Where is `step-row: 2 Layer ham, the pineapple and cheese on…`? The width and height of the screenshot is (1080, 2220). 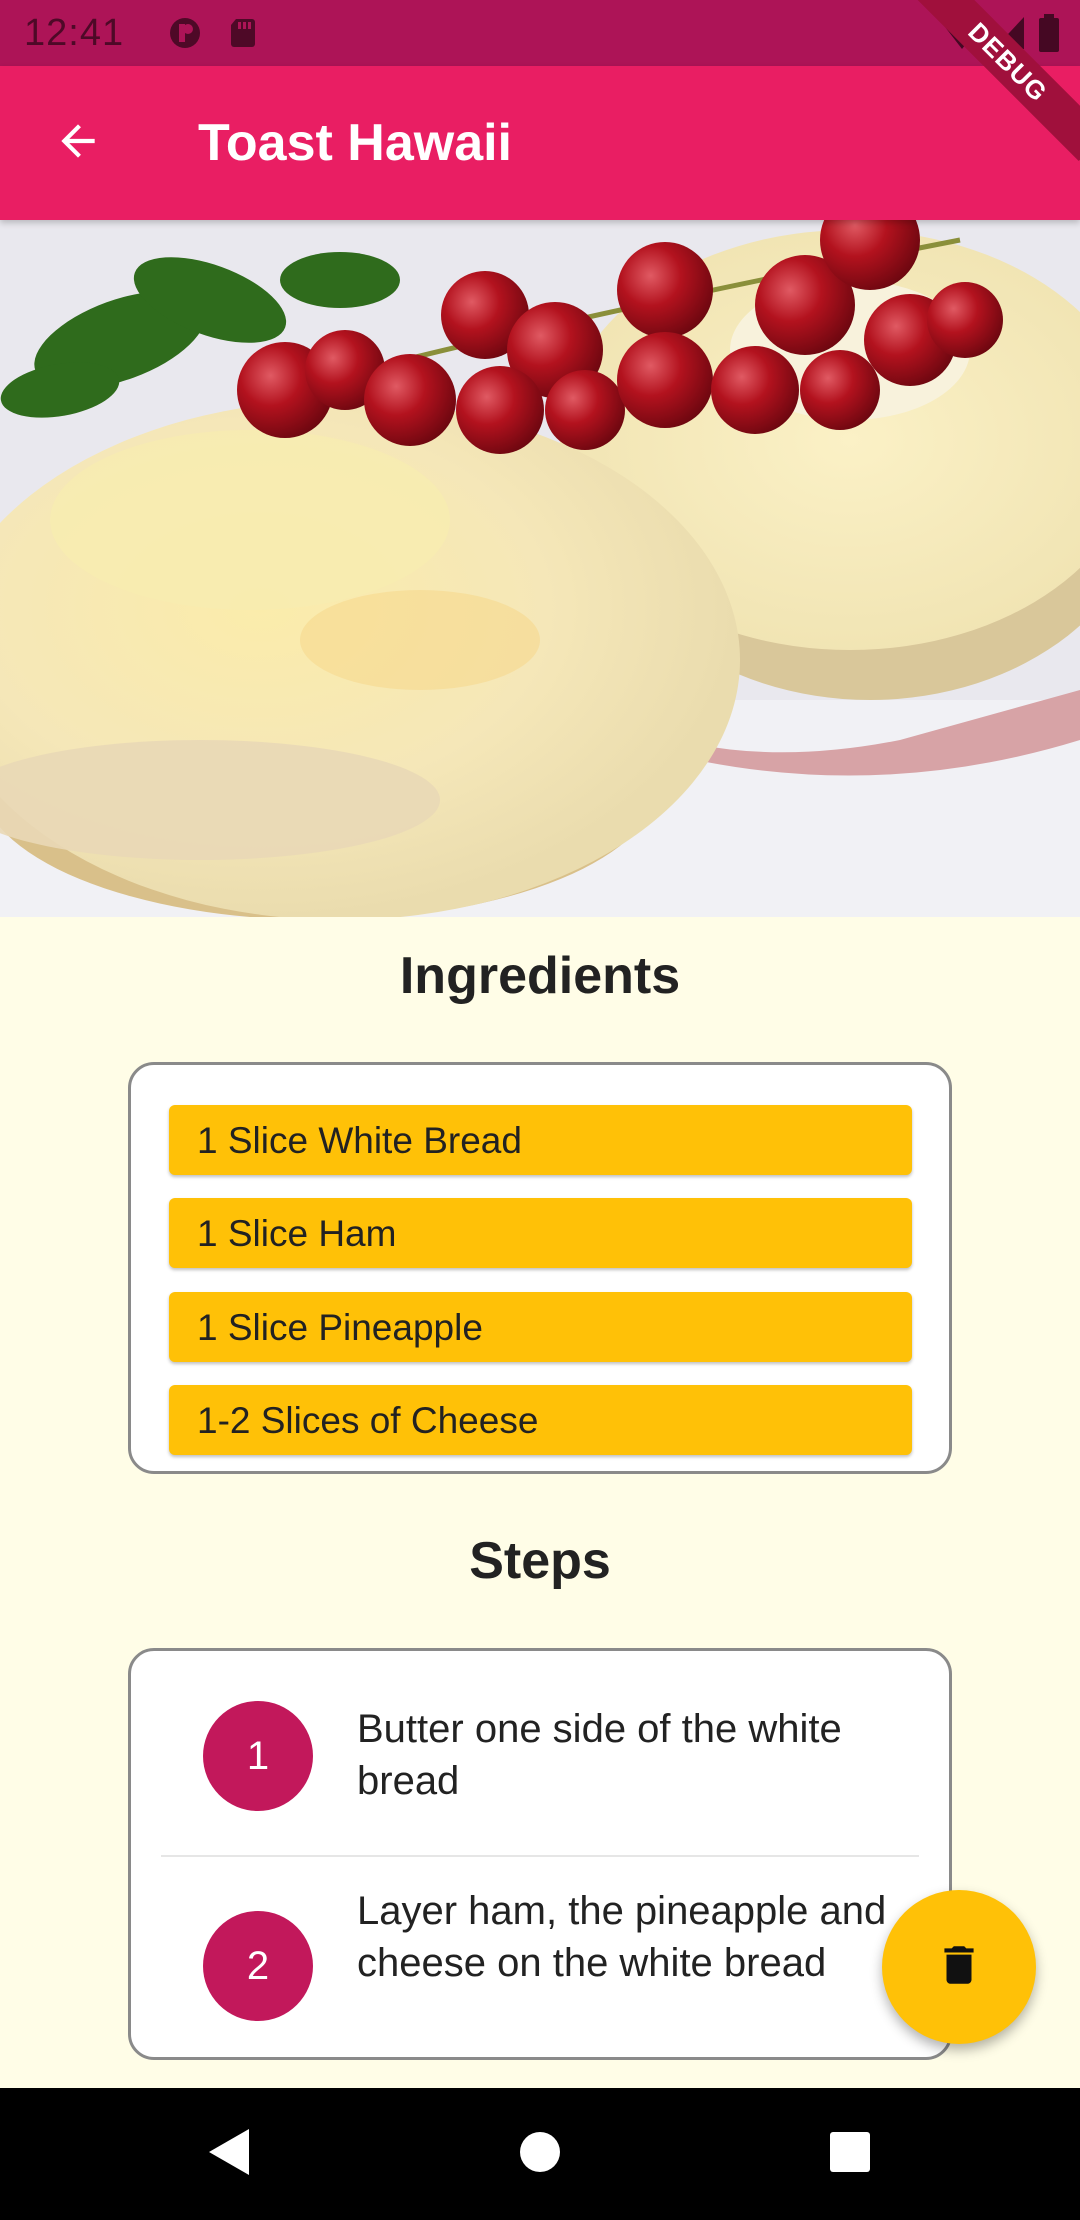
step-row: 2 Layer ham, the pineapple and cheese on… is located at coordinates (540, 1957).